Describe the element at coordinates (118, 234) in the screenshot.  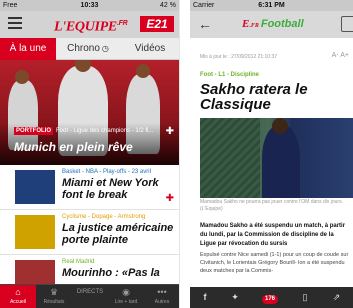
I see `article-title: La justice américaine porte plainte` at that location.